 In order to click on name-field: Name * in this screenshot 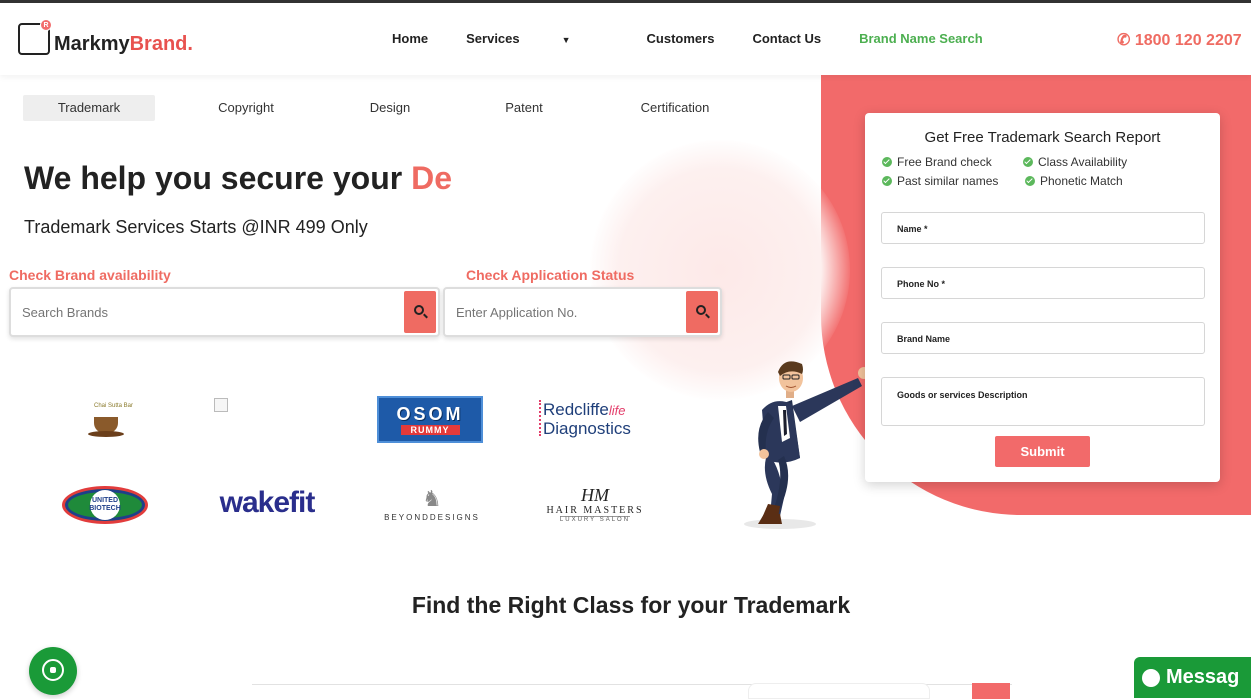, I will do `click(1043, 228)`.